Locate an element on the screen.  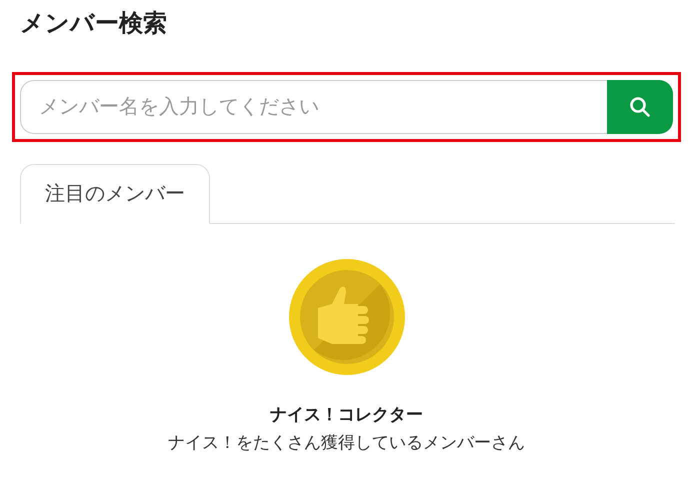
thumbs-up-medal-icon is located at coordinates (347, 317).